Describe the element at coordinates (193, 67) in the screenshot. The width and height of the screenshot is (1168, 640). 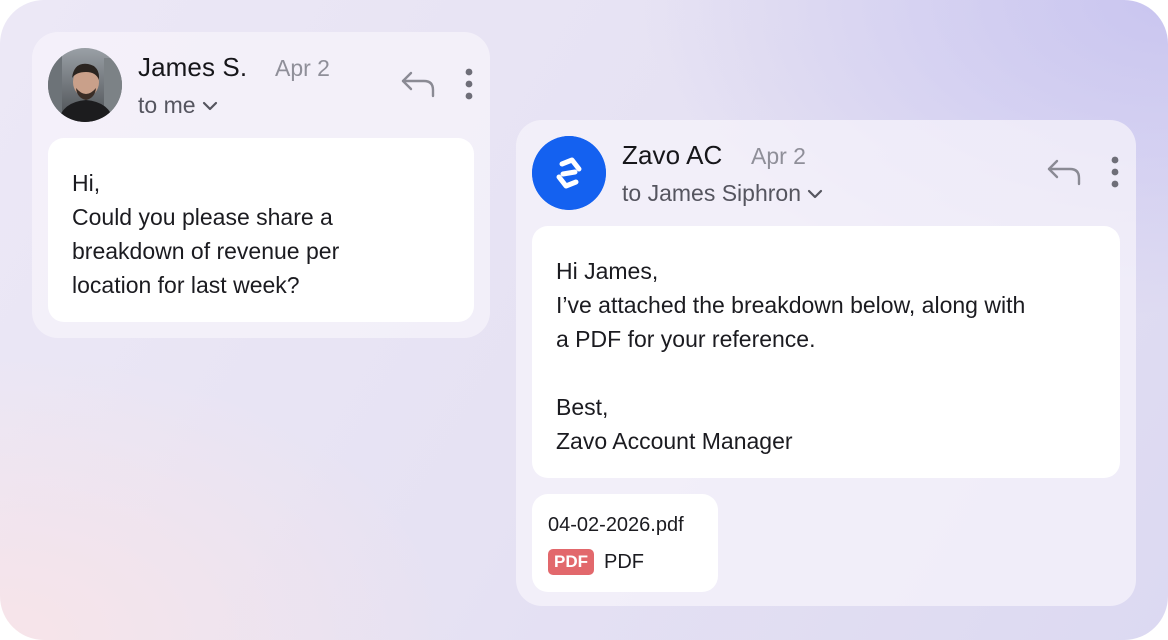
I see `sender-name: James S.` at that location.